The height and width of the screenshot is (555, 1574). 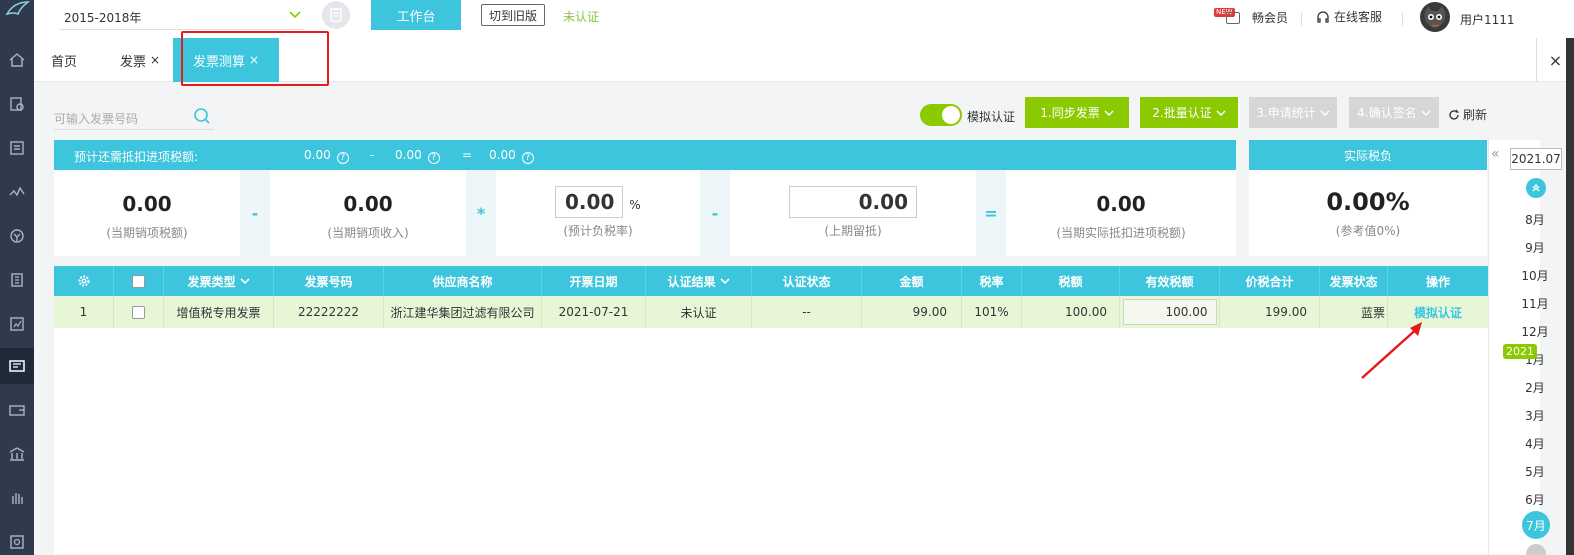 I want to click on double-chevron-up-icon, so click(x=1536, y=188).